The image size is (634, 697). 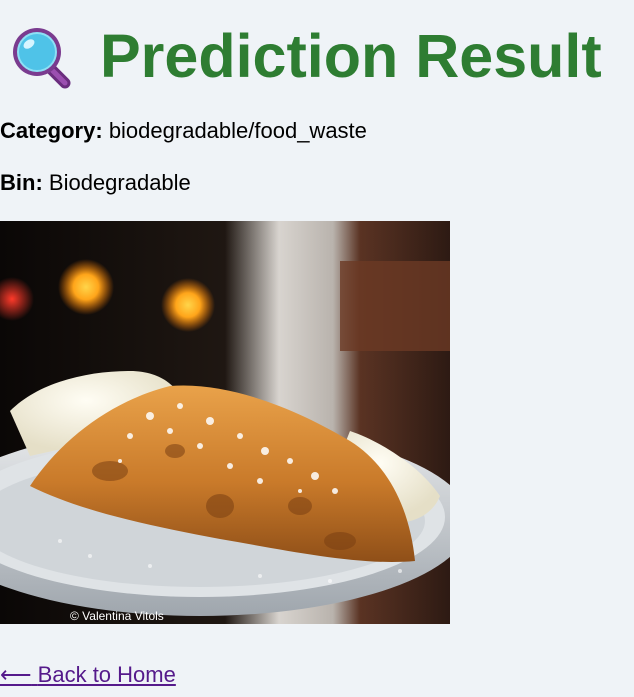 What do you see at coordinates (21, 182) in the screenshot?
I see `bin-label: Bin:` at bounding box center [21, 182].